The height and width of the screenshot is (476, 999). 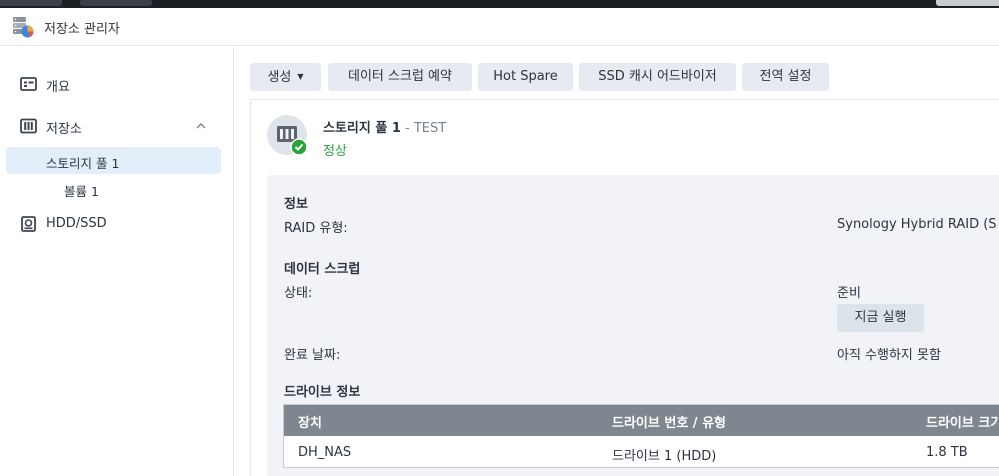 I want to click on info-section-title: 정보, so click(x=296, y=204).